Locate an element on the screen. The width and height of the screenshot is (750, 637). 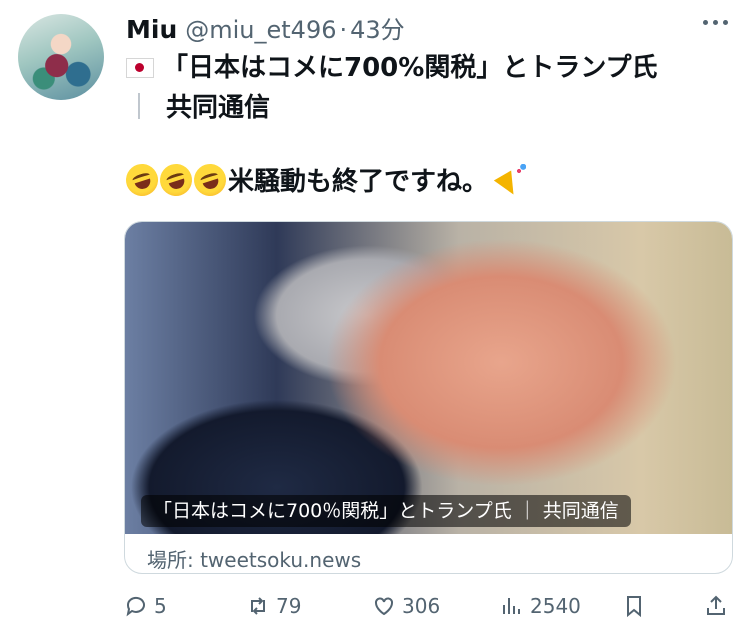
reply-icon is located at coordinates (135, 606).